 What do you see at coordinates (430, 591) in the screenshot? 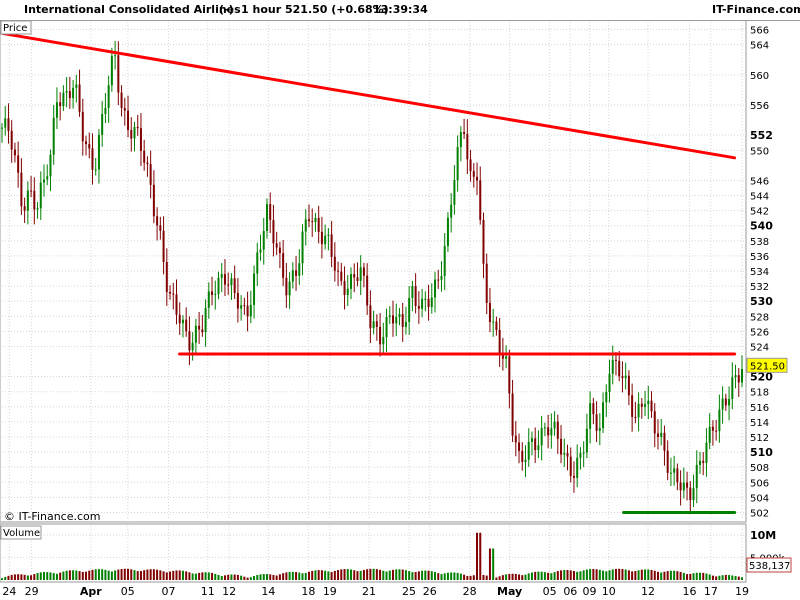
I see `date-tick-label: 26` at bounding box center [430, 591].